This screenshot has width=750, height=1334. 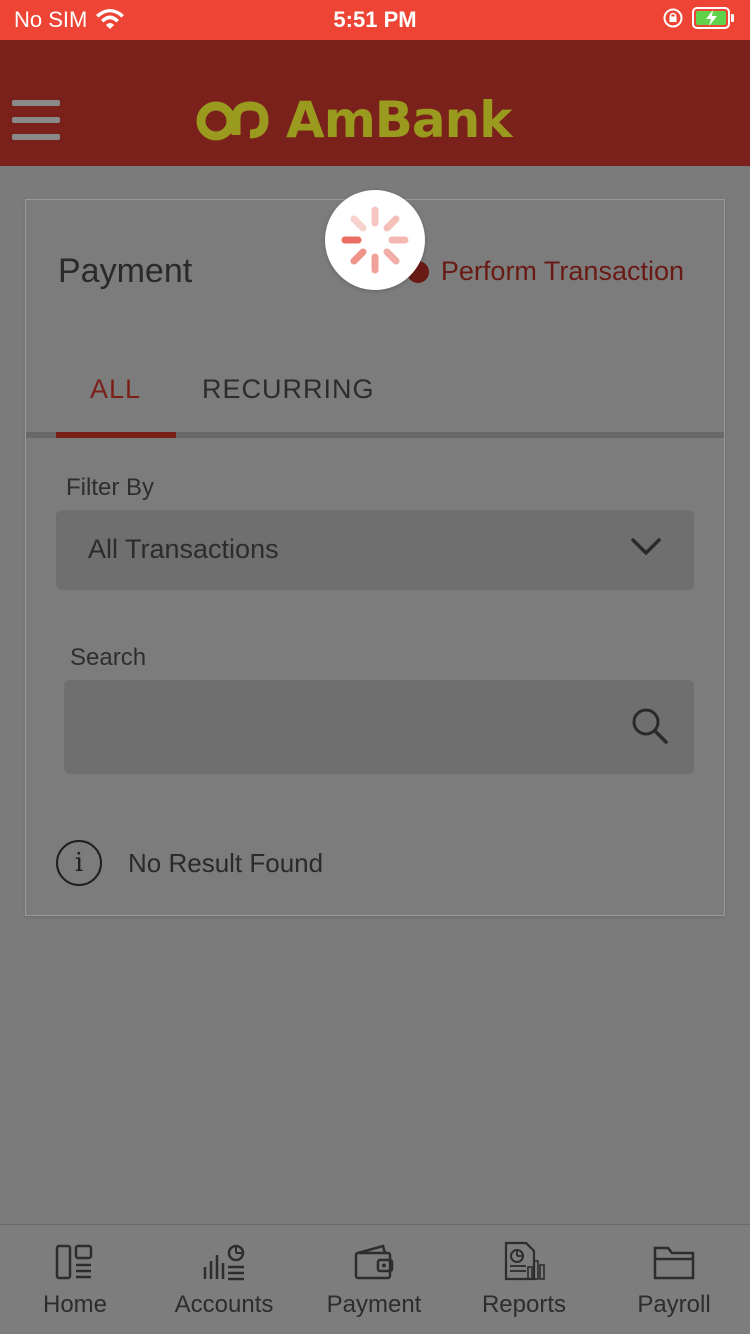 I want to click on bottom-nav: Home Accounts Payment Reports Payroll, so click(x=375, y=1279).